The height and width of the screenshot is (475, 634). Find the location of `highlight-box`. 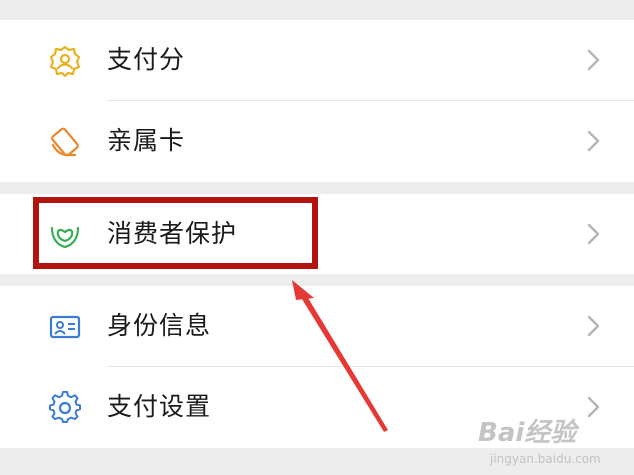

highlight-box is located at coordinates (175, 233).